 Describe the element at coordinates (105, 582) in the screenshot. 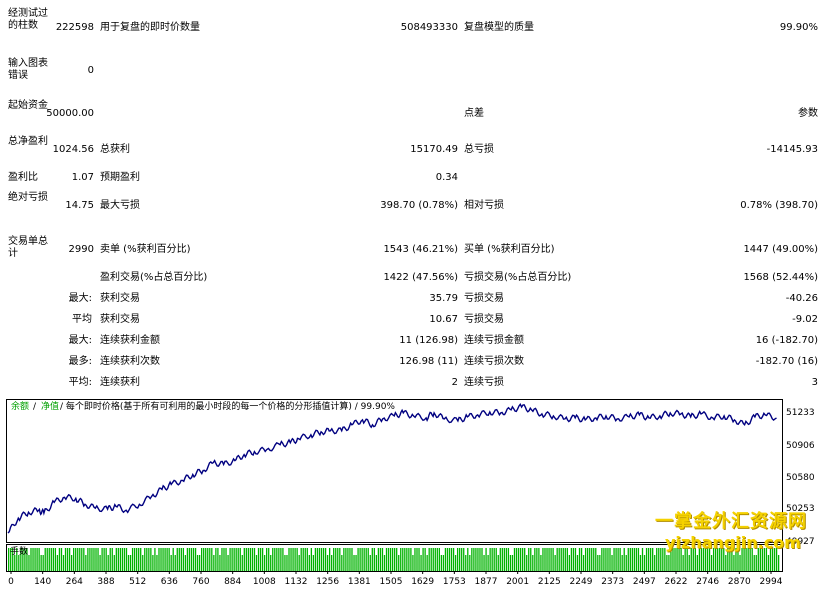

I see `x-tick-label: 388` at that location.